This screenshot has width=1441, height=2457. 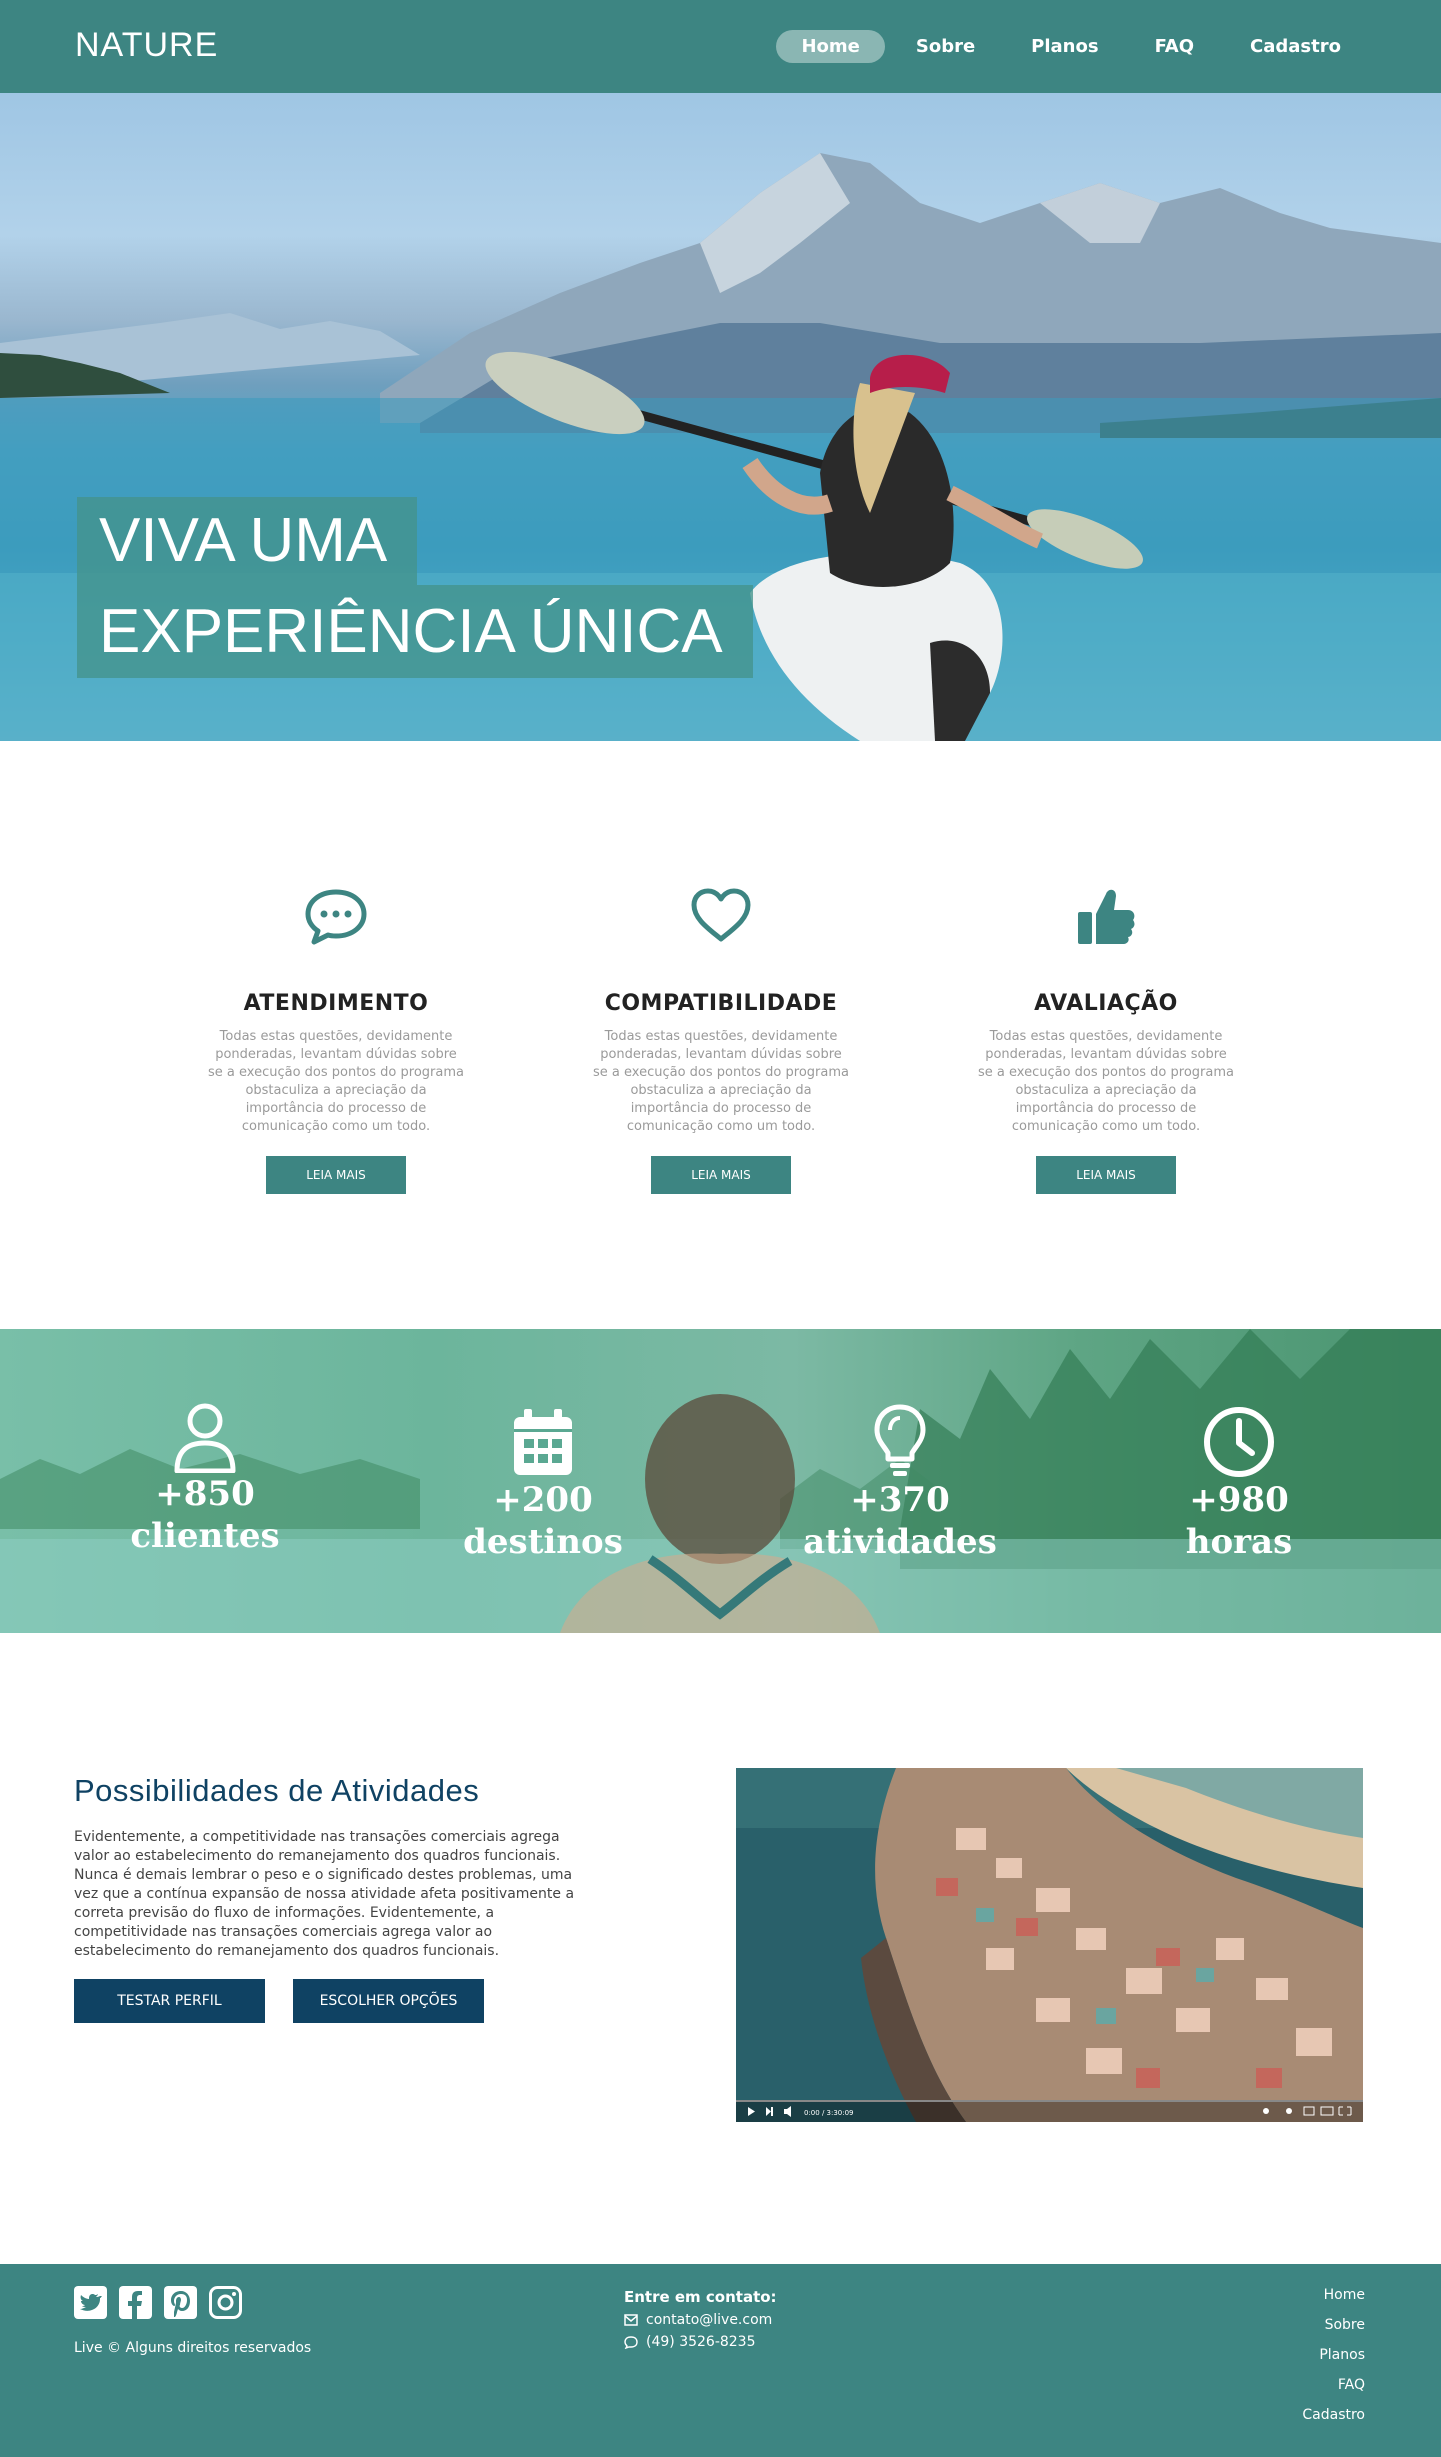 I want to click on contact-title: Entre em contato:, so click(x=700, y=2297).